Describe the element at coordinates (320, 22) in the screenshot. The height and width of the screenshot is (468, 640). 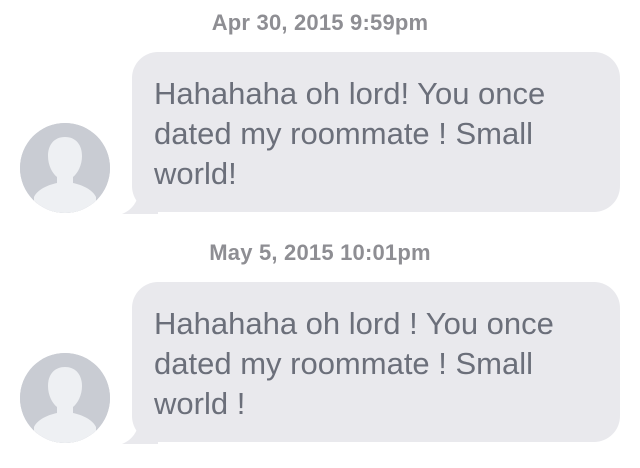
I see `message-timestamp: Apr 30, 2015 9:59pm` at that location.